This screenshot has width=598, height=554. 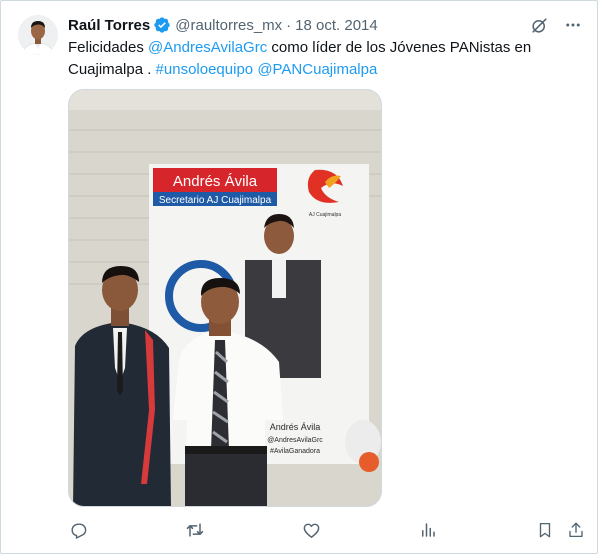 I want to click on verified-badge-icon, so click(x=162, y=25).